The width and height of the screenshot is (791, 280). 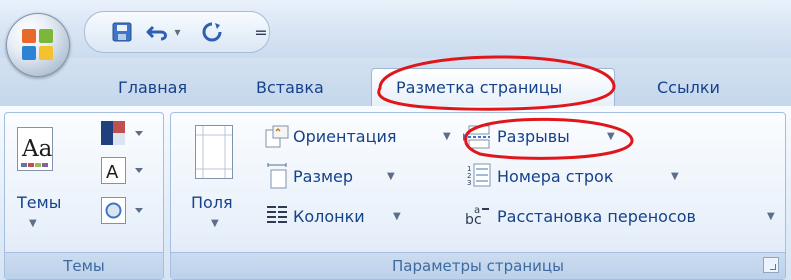 I want to click on office-button, so click(x=38, y=45).